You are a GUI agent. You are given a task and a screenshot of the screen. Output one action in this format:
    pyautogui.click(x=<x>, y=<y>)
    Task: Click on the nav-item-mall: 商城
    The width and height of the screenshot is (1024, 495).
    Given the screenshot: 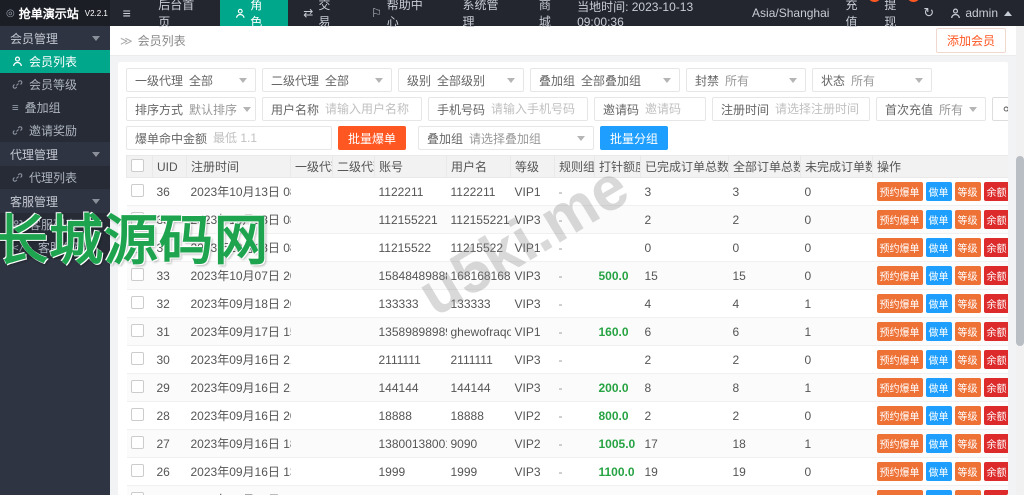 What is the action you would take?
    pyautogui.click(x=550, y=14)
    